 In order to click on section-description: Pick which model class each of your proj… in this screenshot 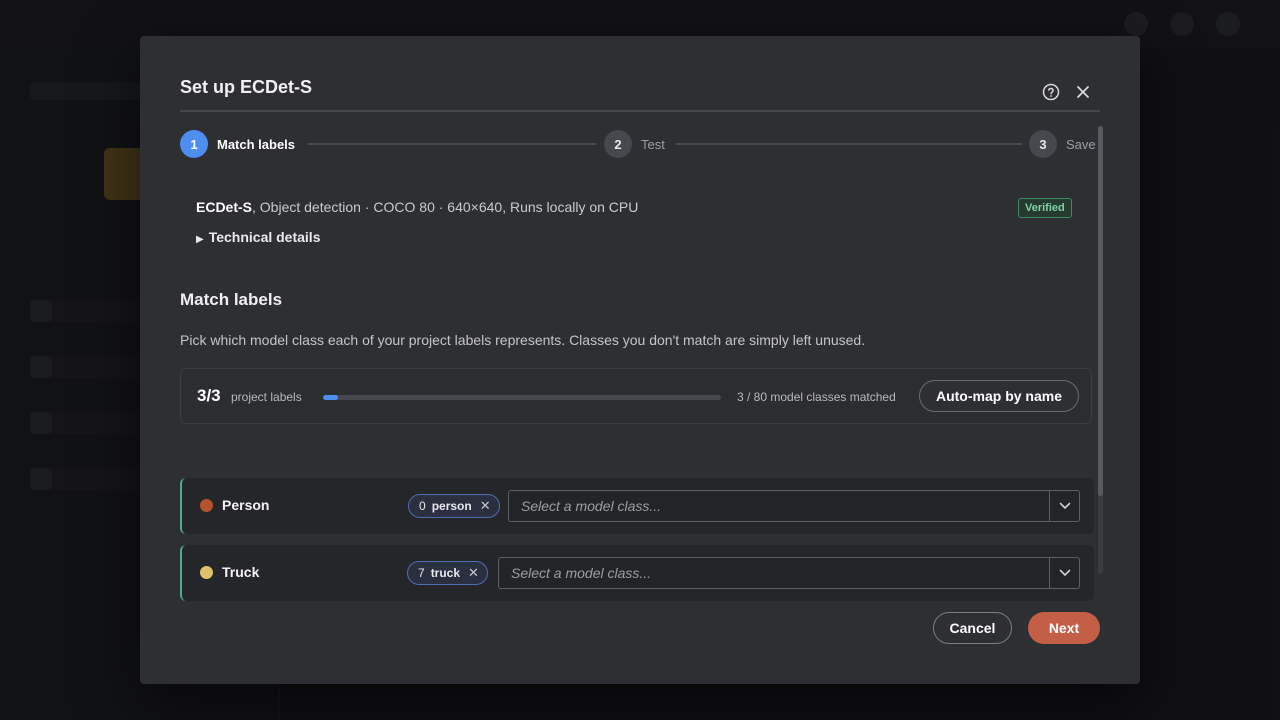, I will do `click(523, 340)`.